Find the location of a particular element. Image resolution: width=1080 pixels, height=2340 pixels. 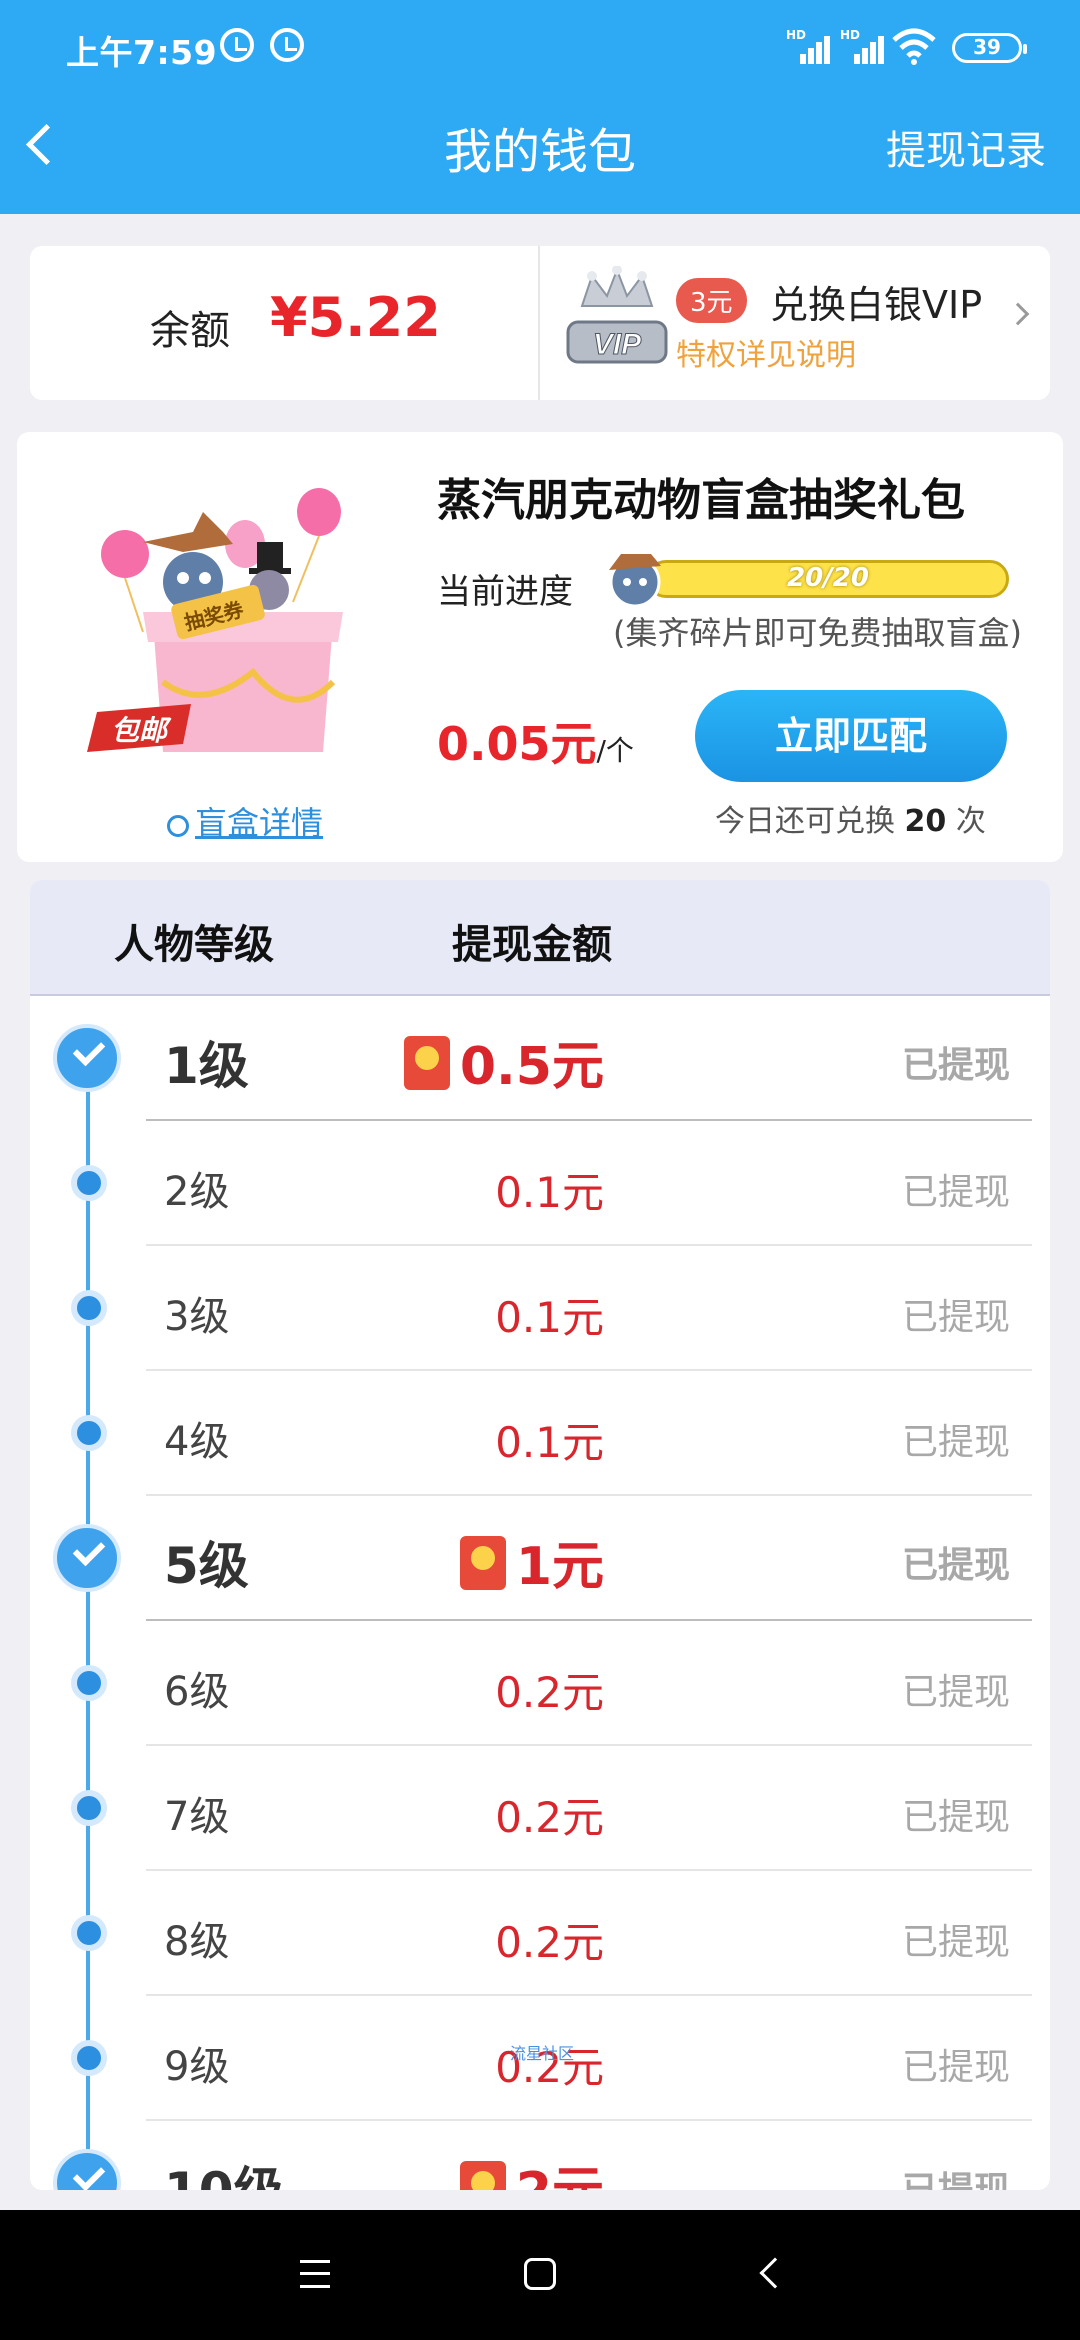

balance-card: 余额 ¥5.22 VIP 3元 兑换白银VIP 特权详见说明 is located at coordinates (540, 323).